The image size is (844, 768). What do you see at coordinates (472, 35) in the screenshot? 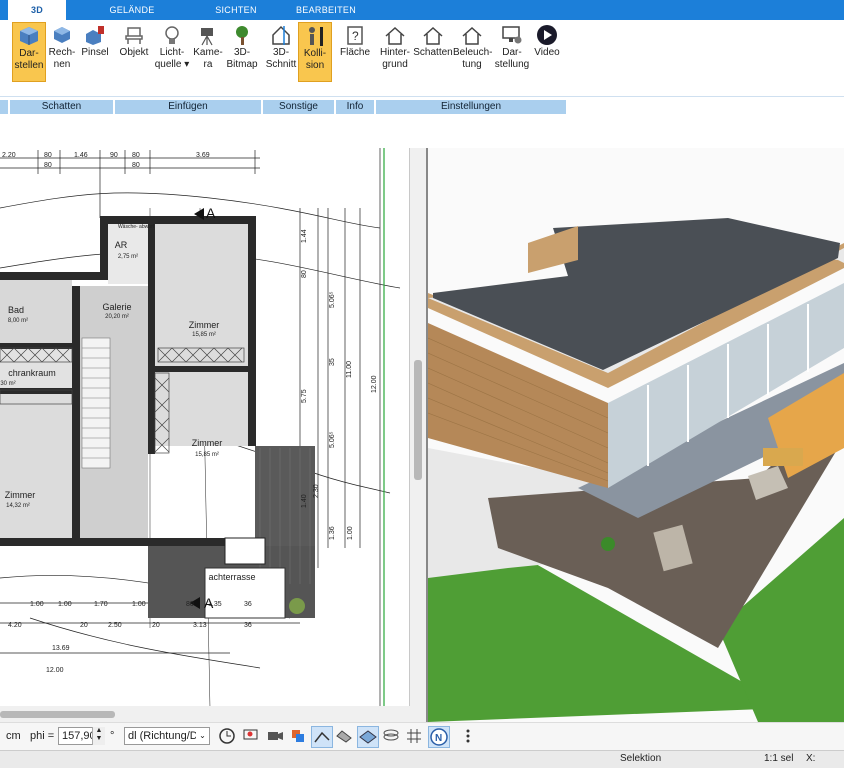
I see `house-light-icon` at bounding box center [472, 35].